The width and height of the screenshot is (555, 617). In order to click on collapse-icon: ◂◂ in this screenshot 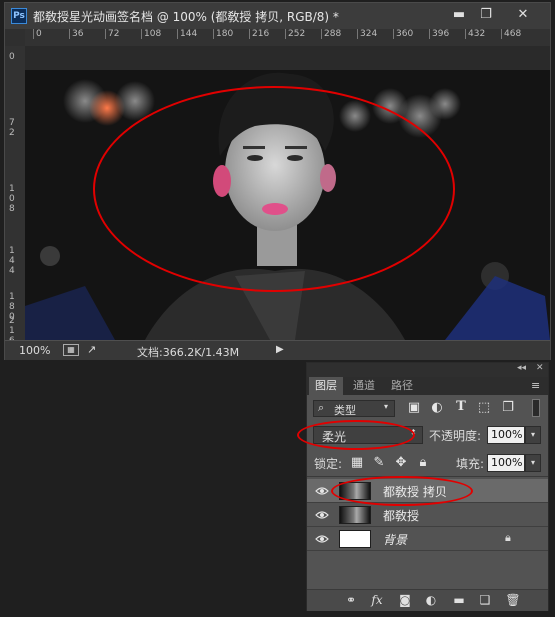, I will do `click(521, 368)`.